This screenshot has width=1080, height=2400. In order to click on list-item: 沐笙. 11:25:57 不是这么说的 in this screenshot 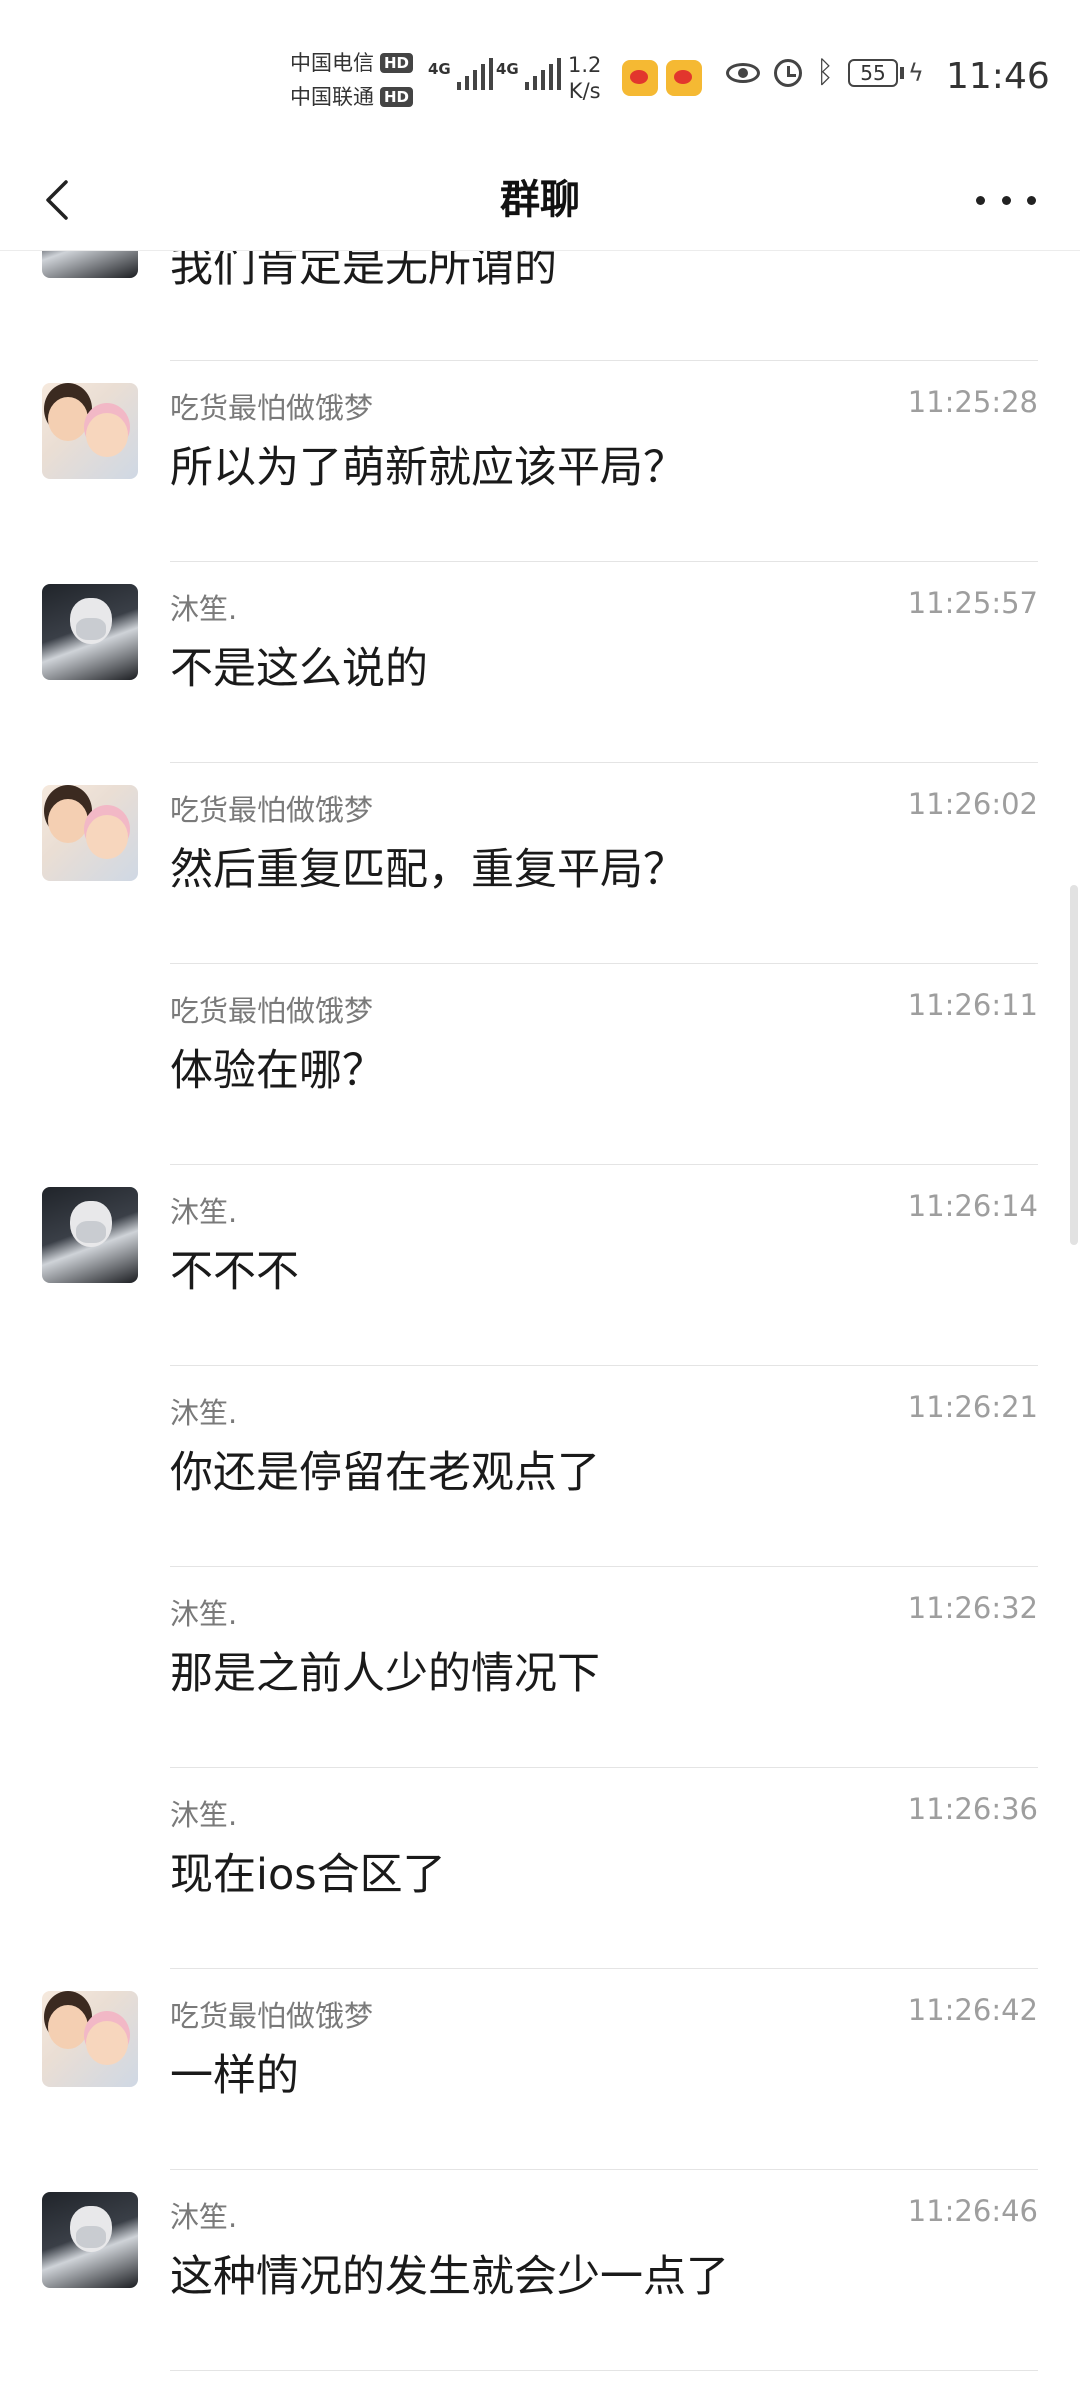, I will do `click(540, 662)`.